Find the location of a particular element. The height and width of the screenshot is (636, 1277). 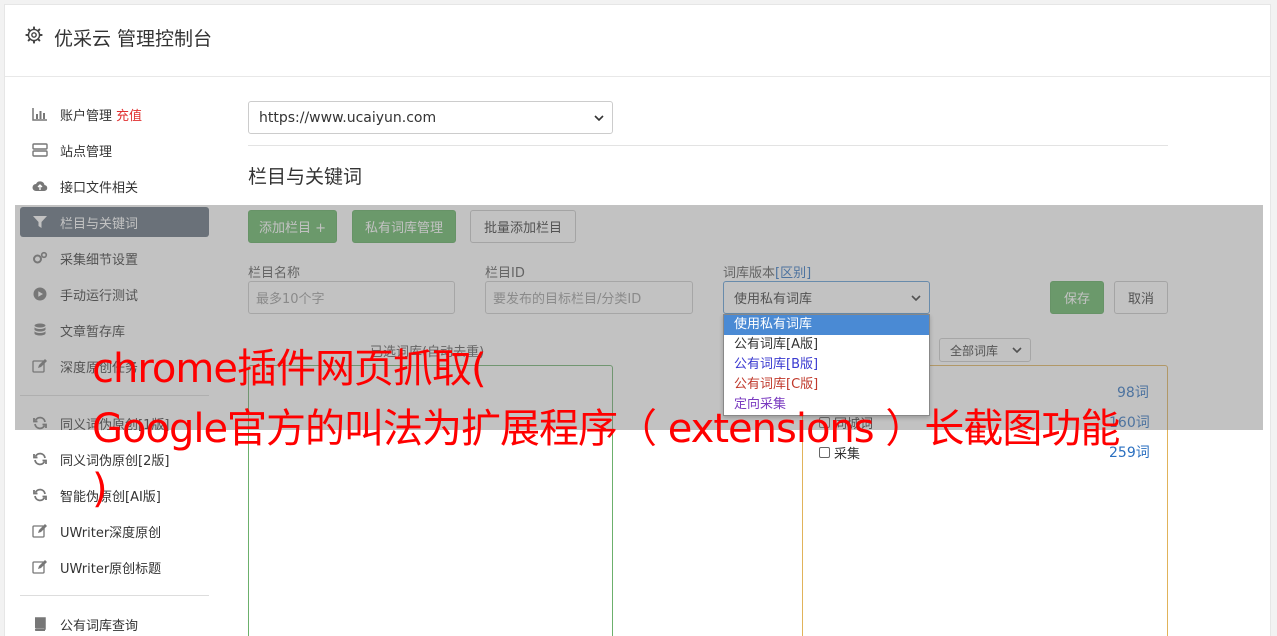

site-select: https://www.ucaiyun.com is located at coordinates (430, 117).